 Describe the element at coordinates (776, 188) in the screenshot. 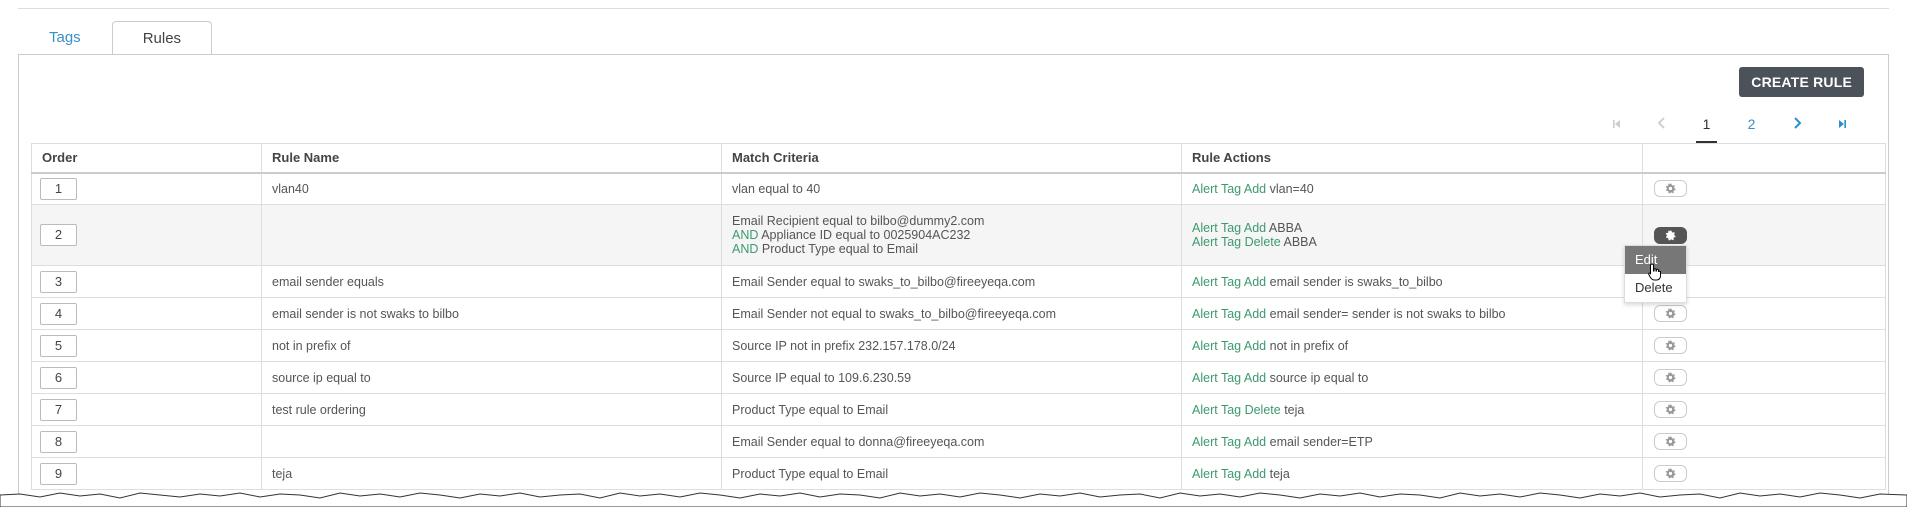

I see `criteria-text: vlan equal to 40` at that location.